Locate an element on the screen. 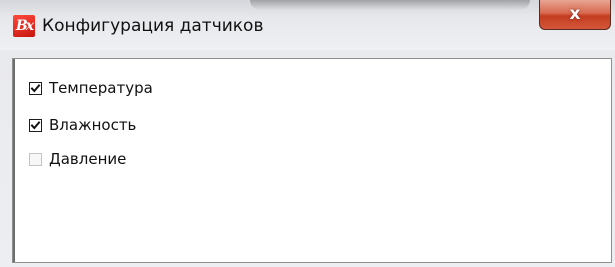  close-icon: x is located at coordinates (575, 14).